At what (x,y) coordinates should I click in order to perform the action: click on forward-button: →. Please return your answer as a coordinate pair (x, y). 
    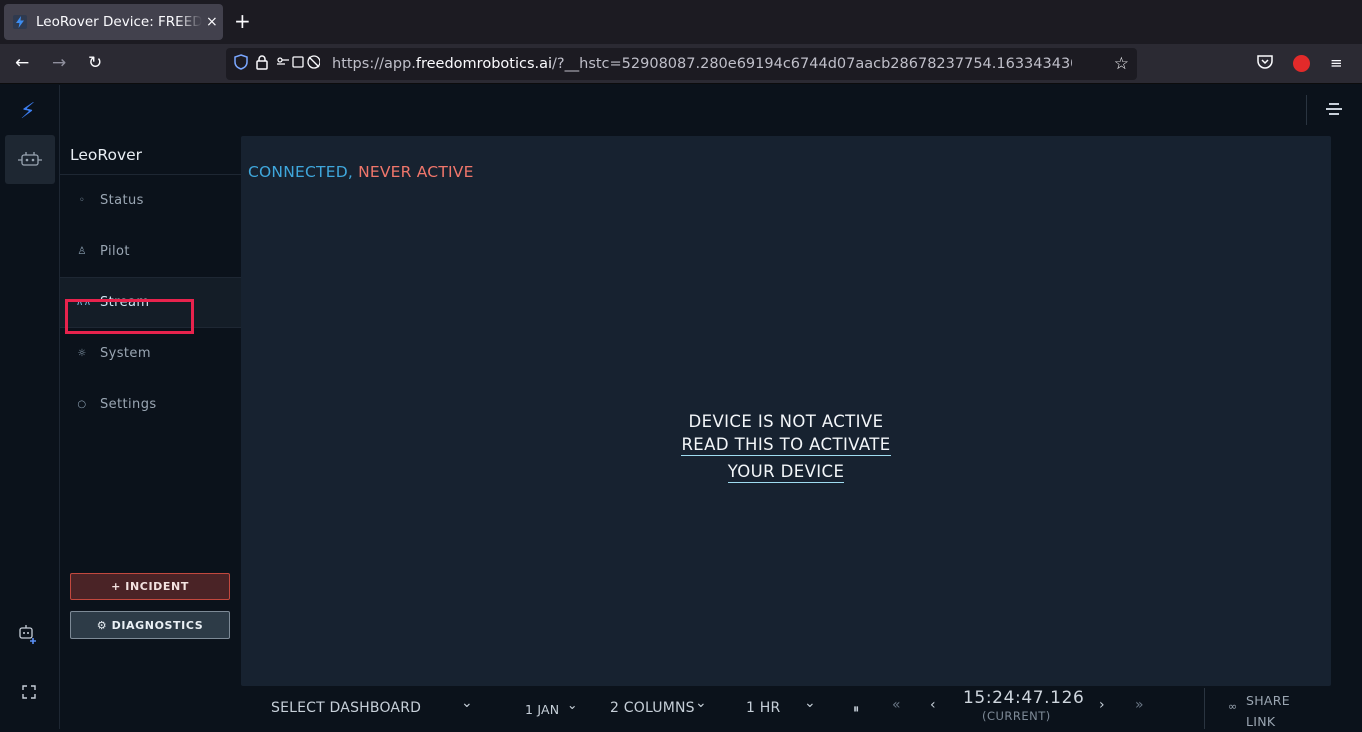
    Looking at the image, I should click on (59, 63).